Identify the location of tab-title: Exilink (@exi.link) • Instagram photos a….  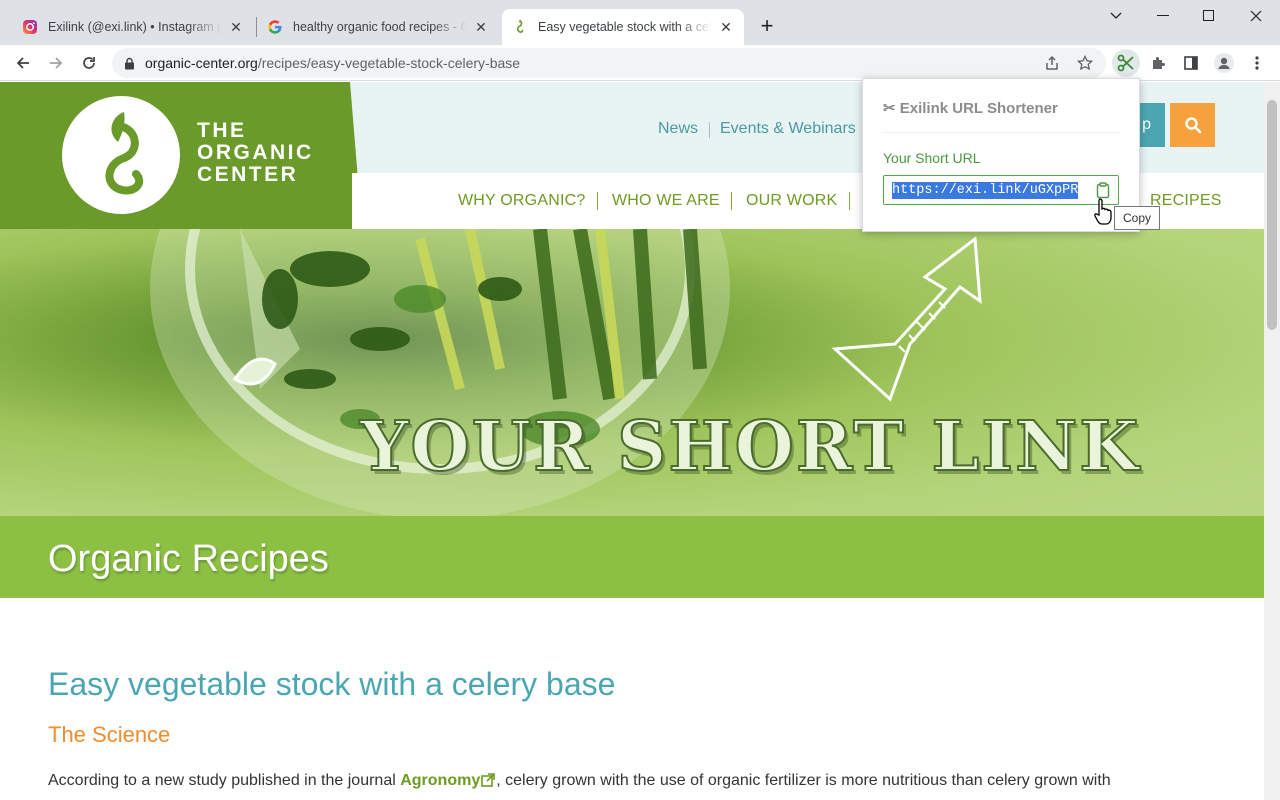
(135, 27).